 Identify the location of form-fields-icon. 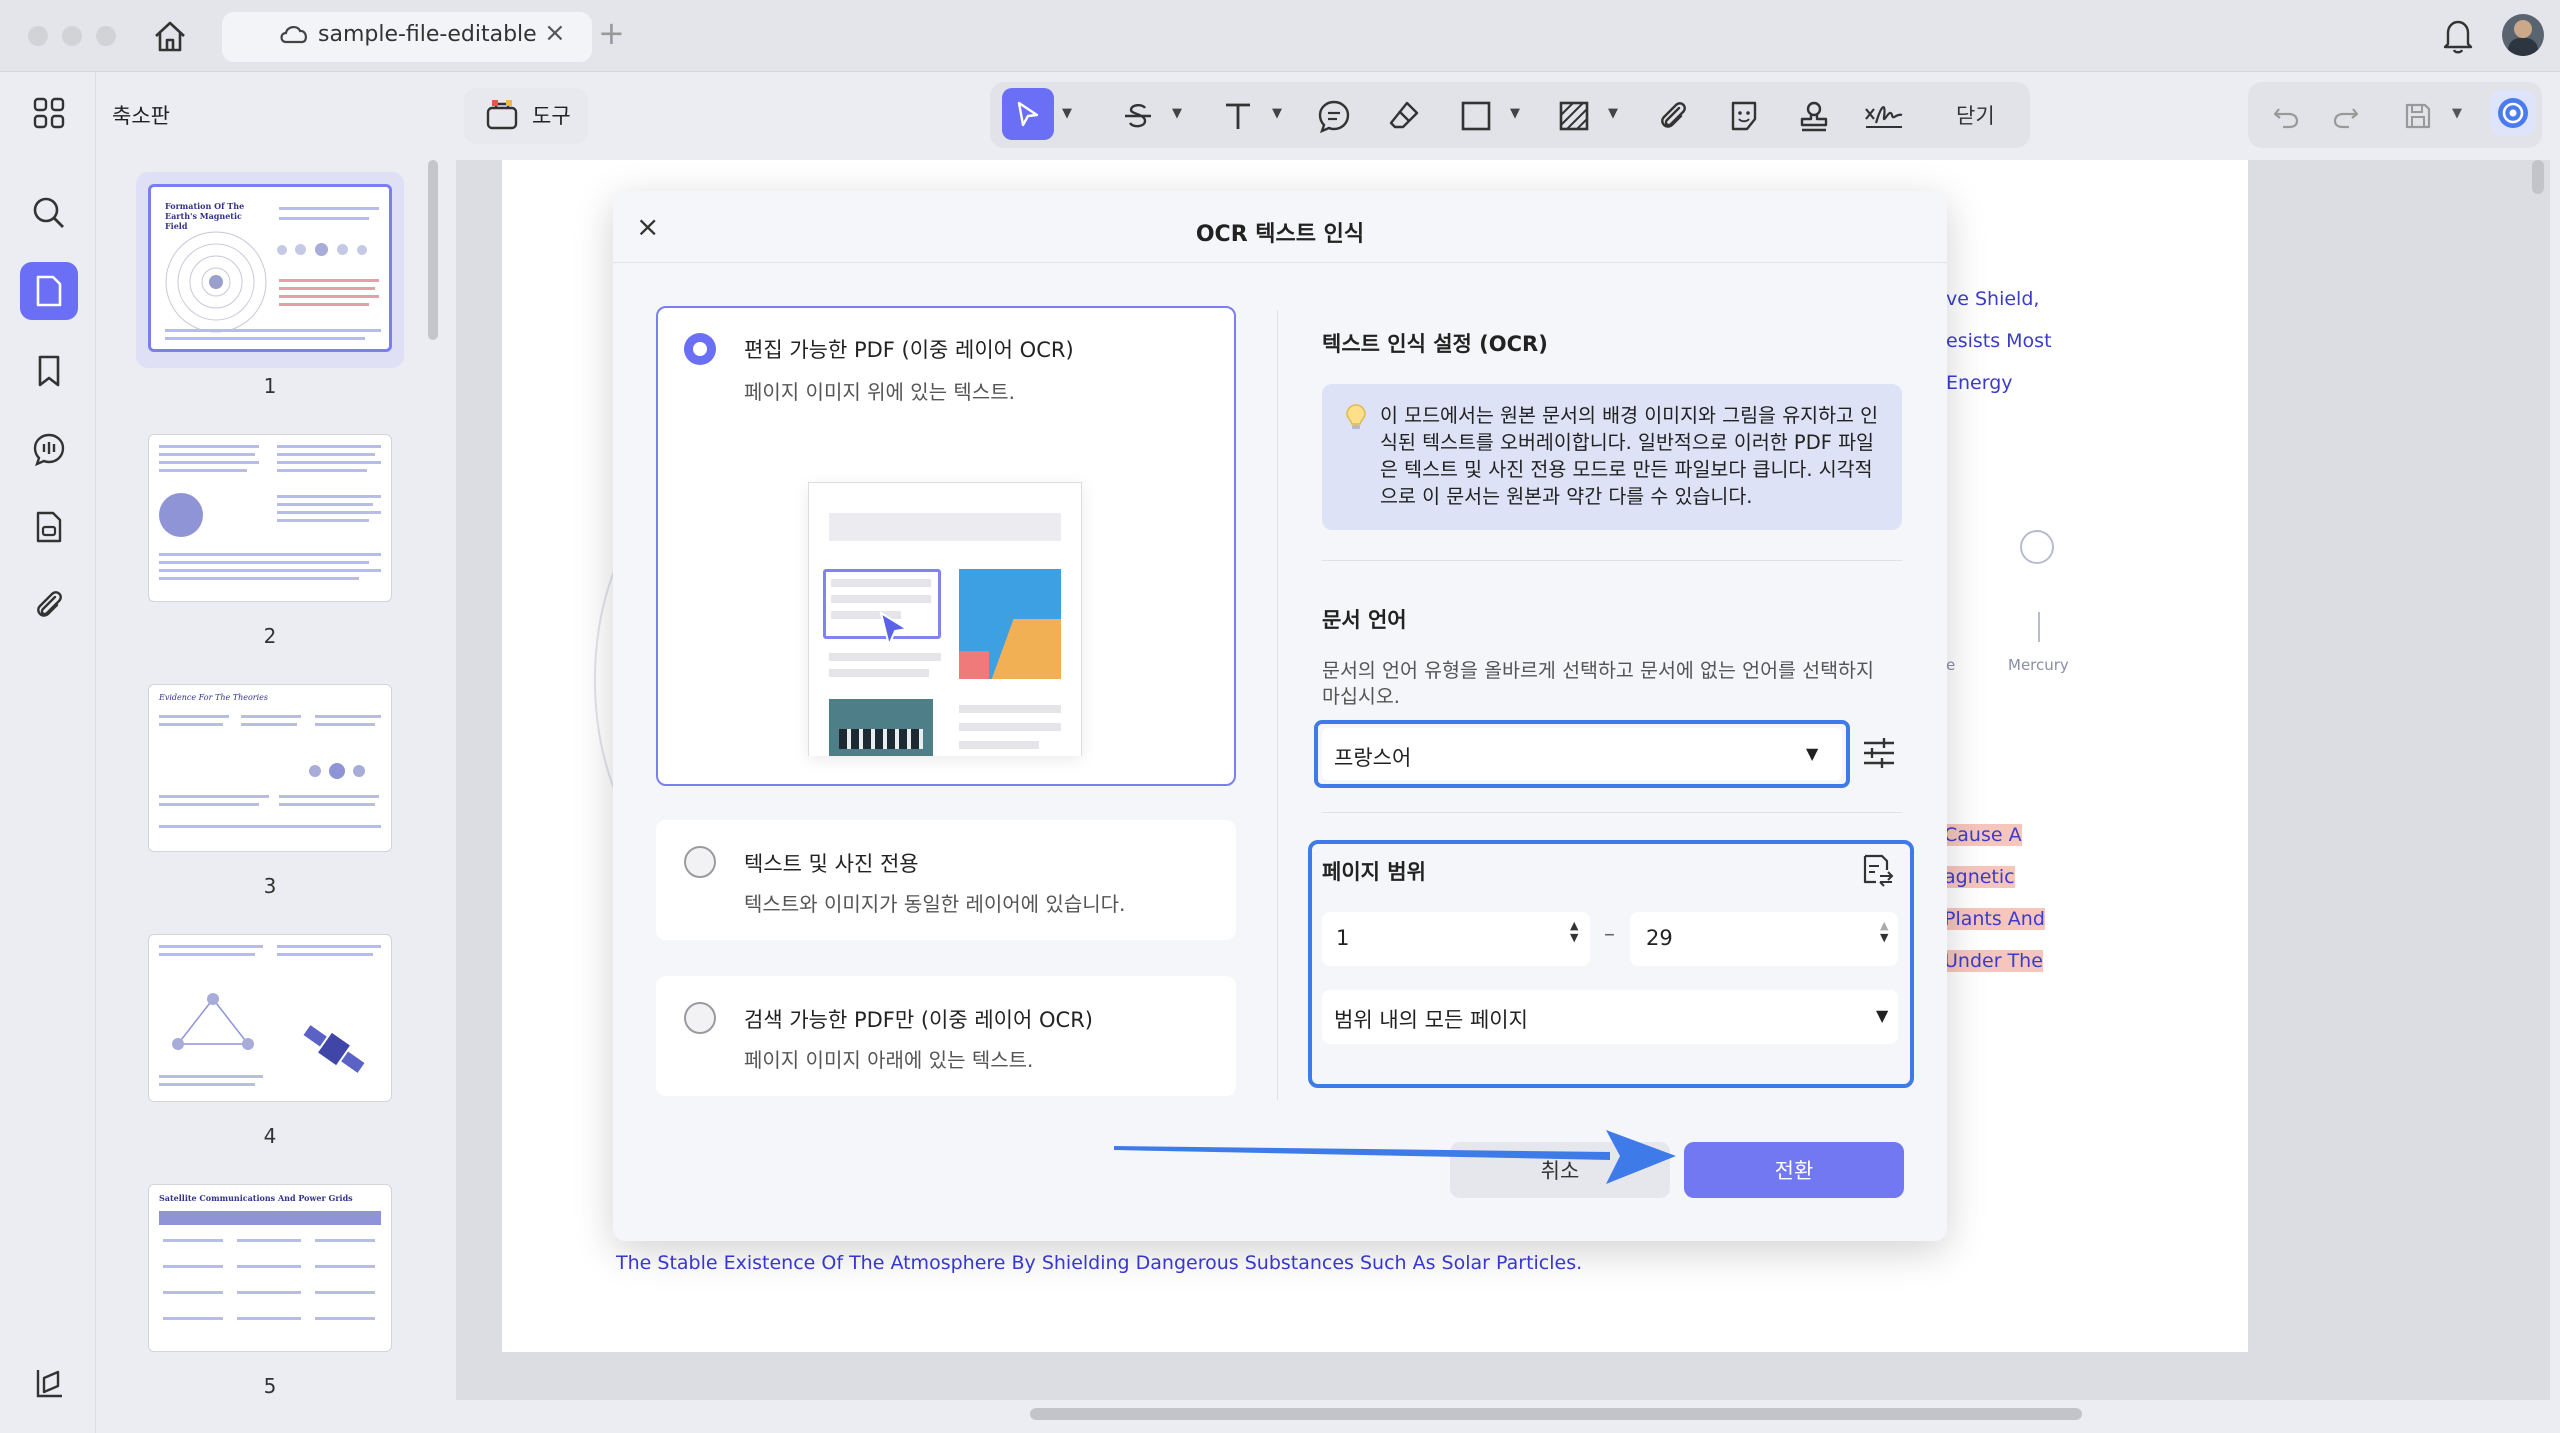
(49, 527).